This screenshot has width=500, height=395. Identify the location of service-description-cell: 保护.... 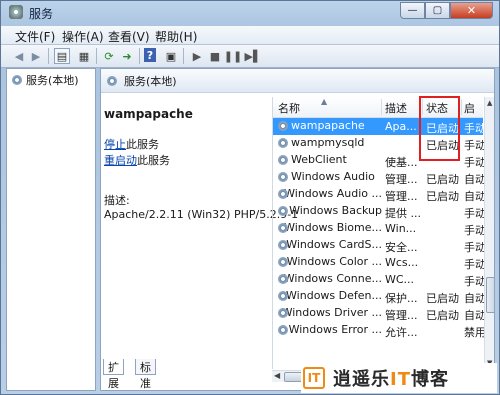
(401, 298).